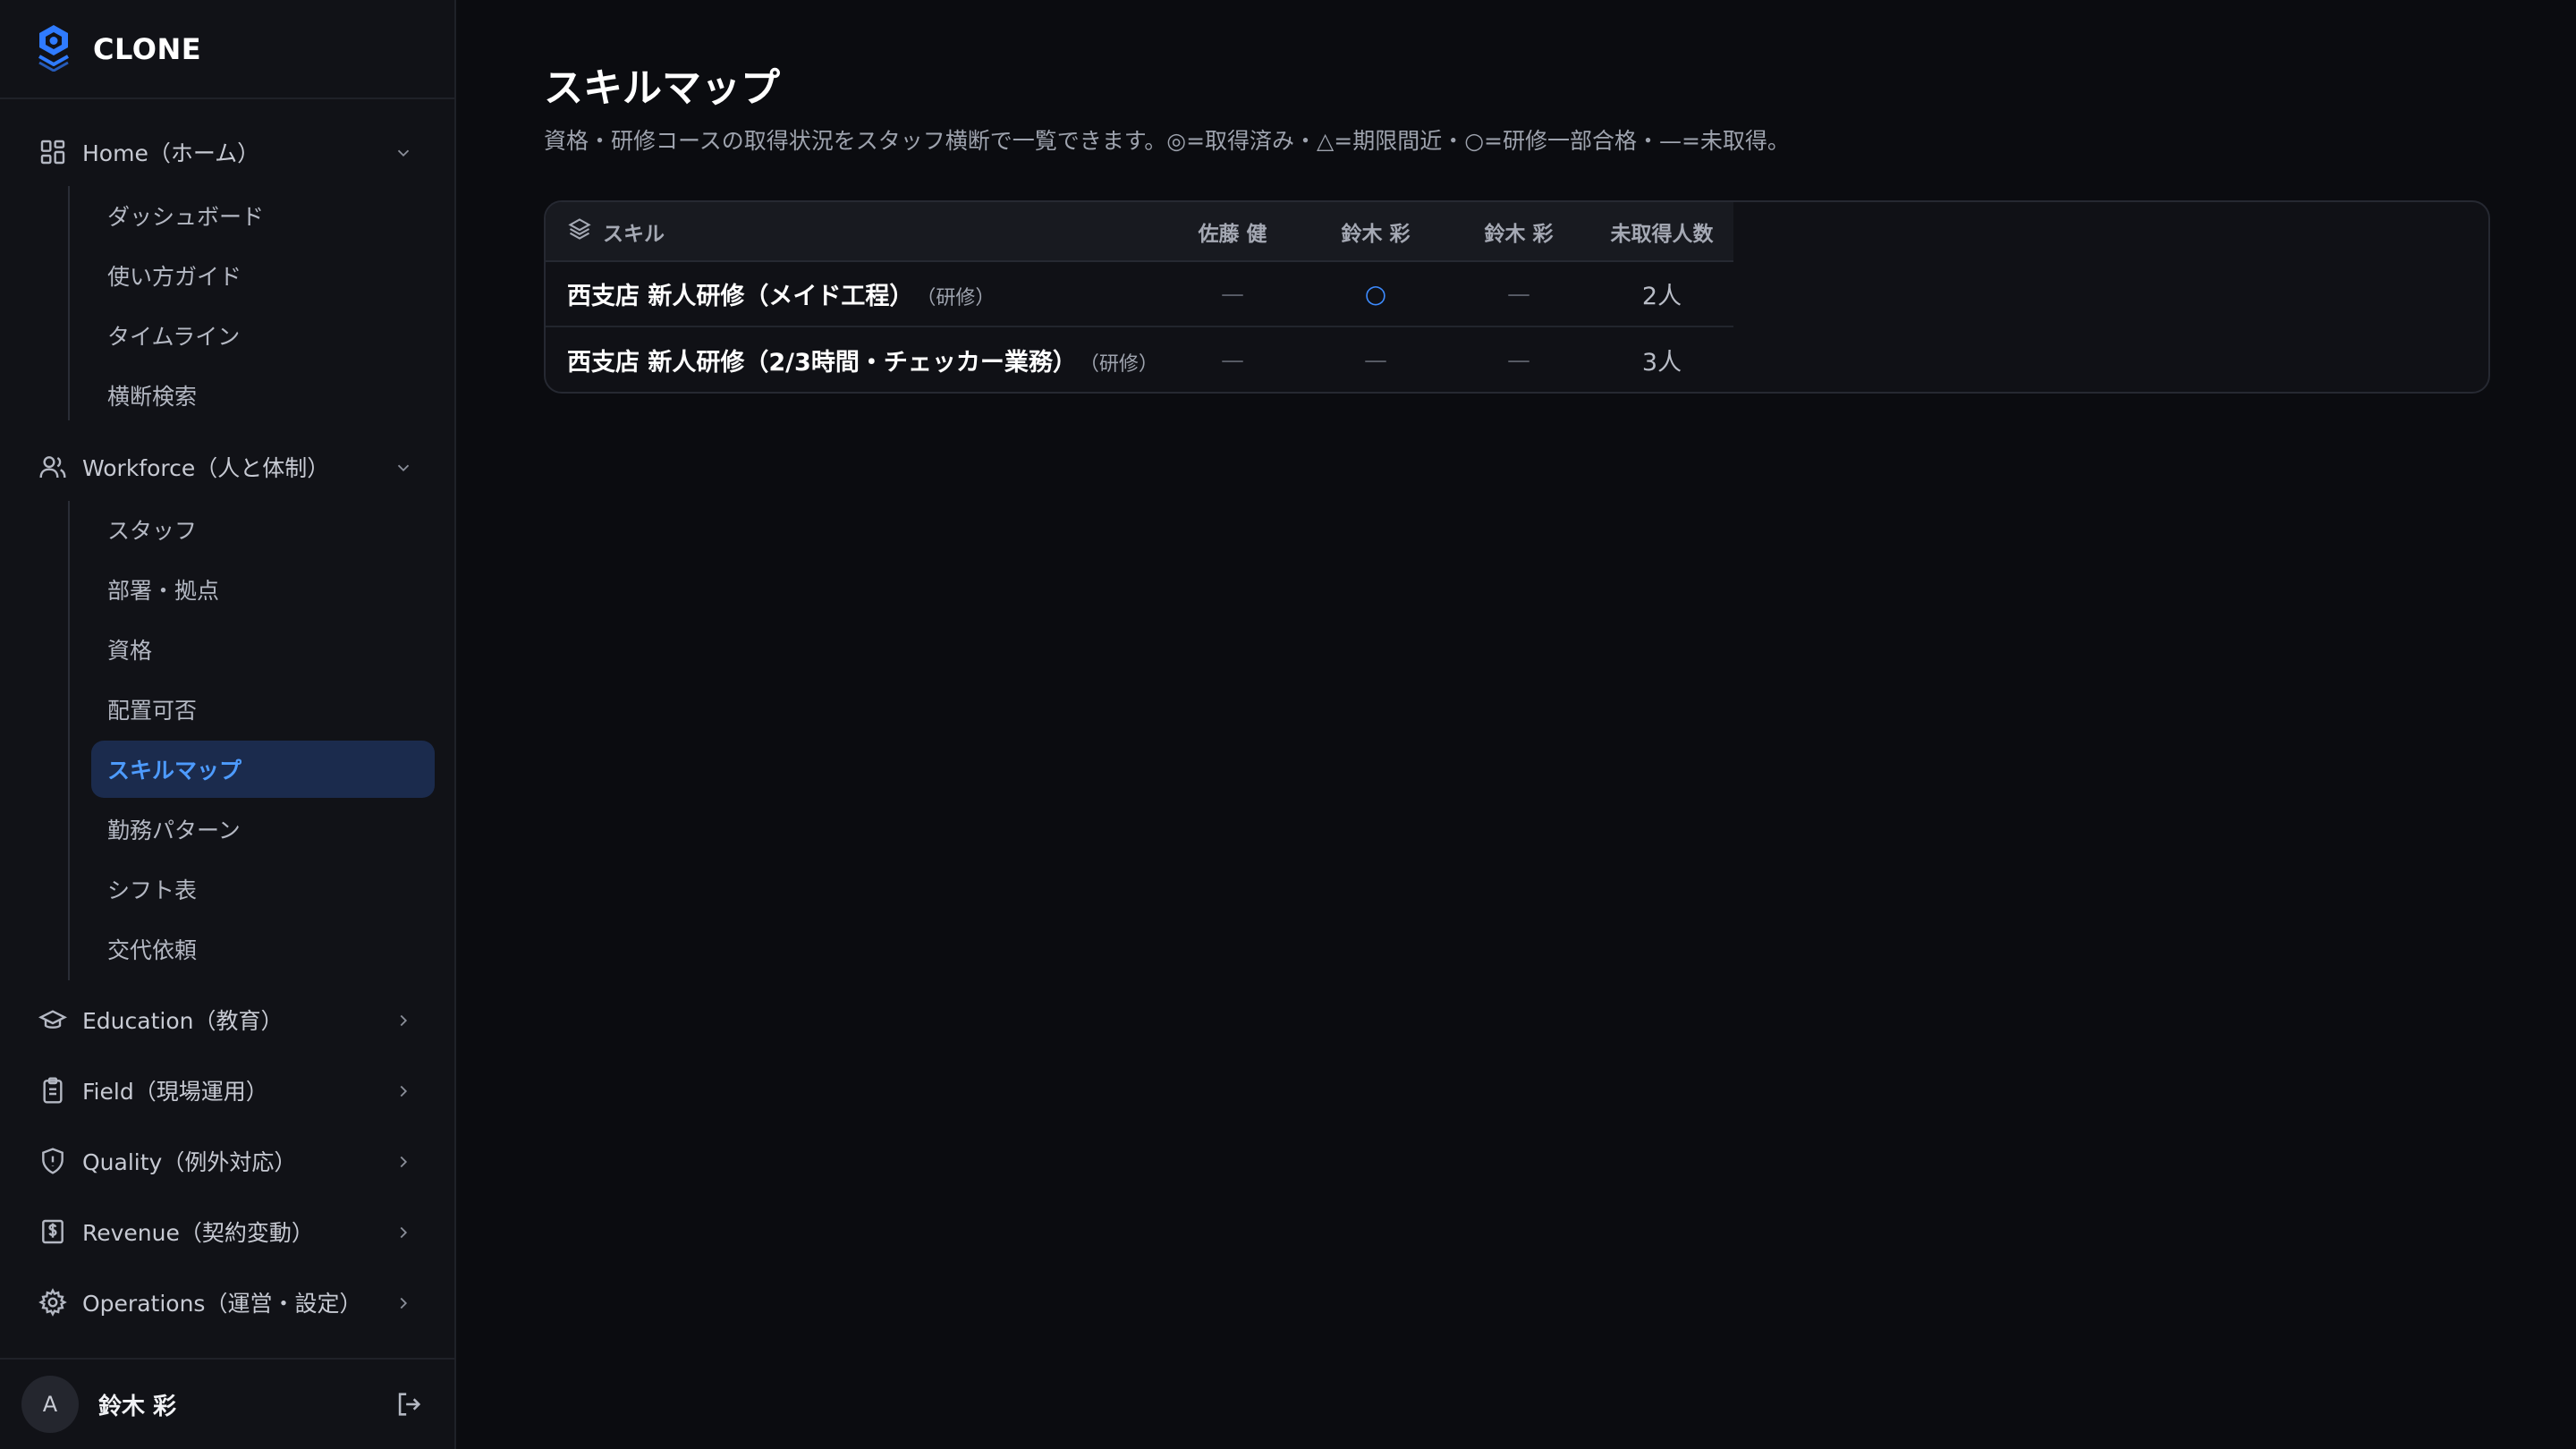 The image size is (2576, 1449). What do you see at coordinates (1661, 232) in the screenshot?
I see `column-header-missing-count: 未取得人数` at bounding box center [1661, 232].